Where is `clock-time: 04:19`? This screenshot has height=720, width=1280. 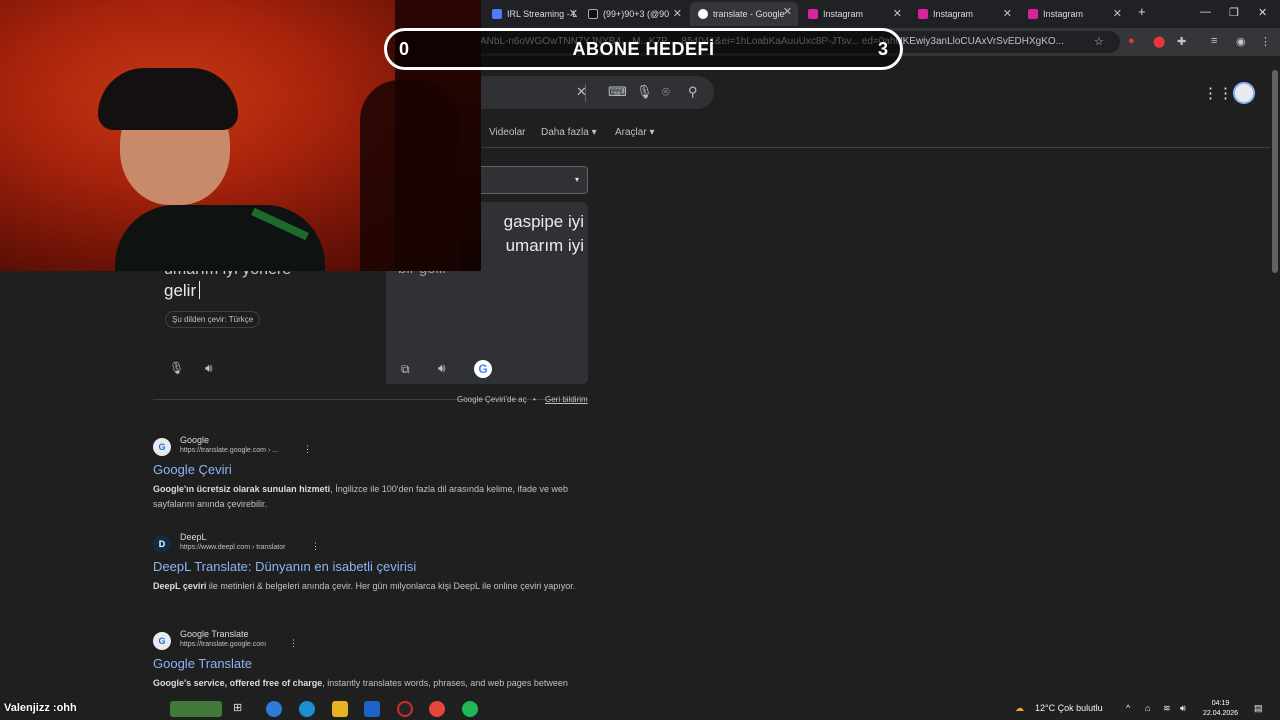
clock-time: 04:19 is located at coordinates (1220, 703).